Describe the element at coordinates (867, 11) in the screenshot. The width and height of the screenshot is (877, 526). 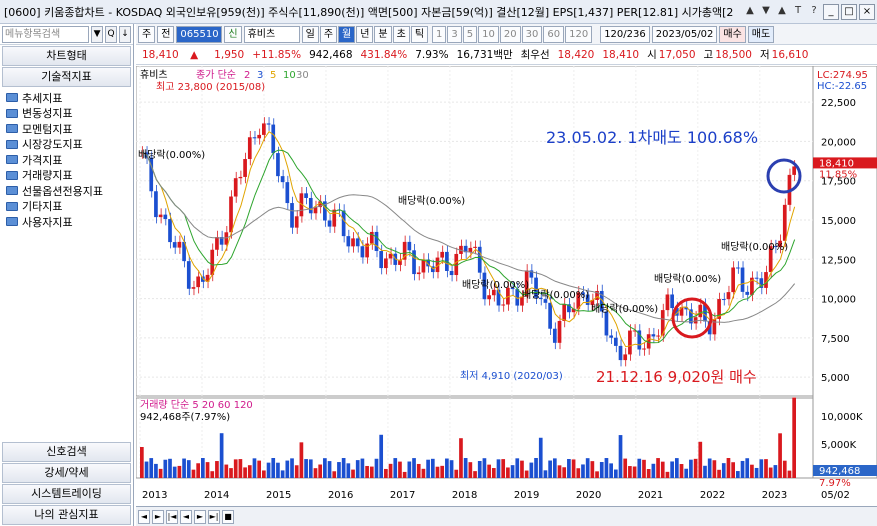
I see `close-button: ×` at that location.